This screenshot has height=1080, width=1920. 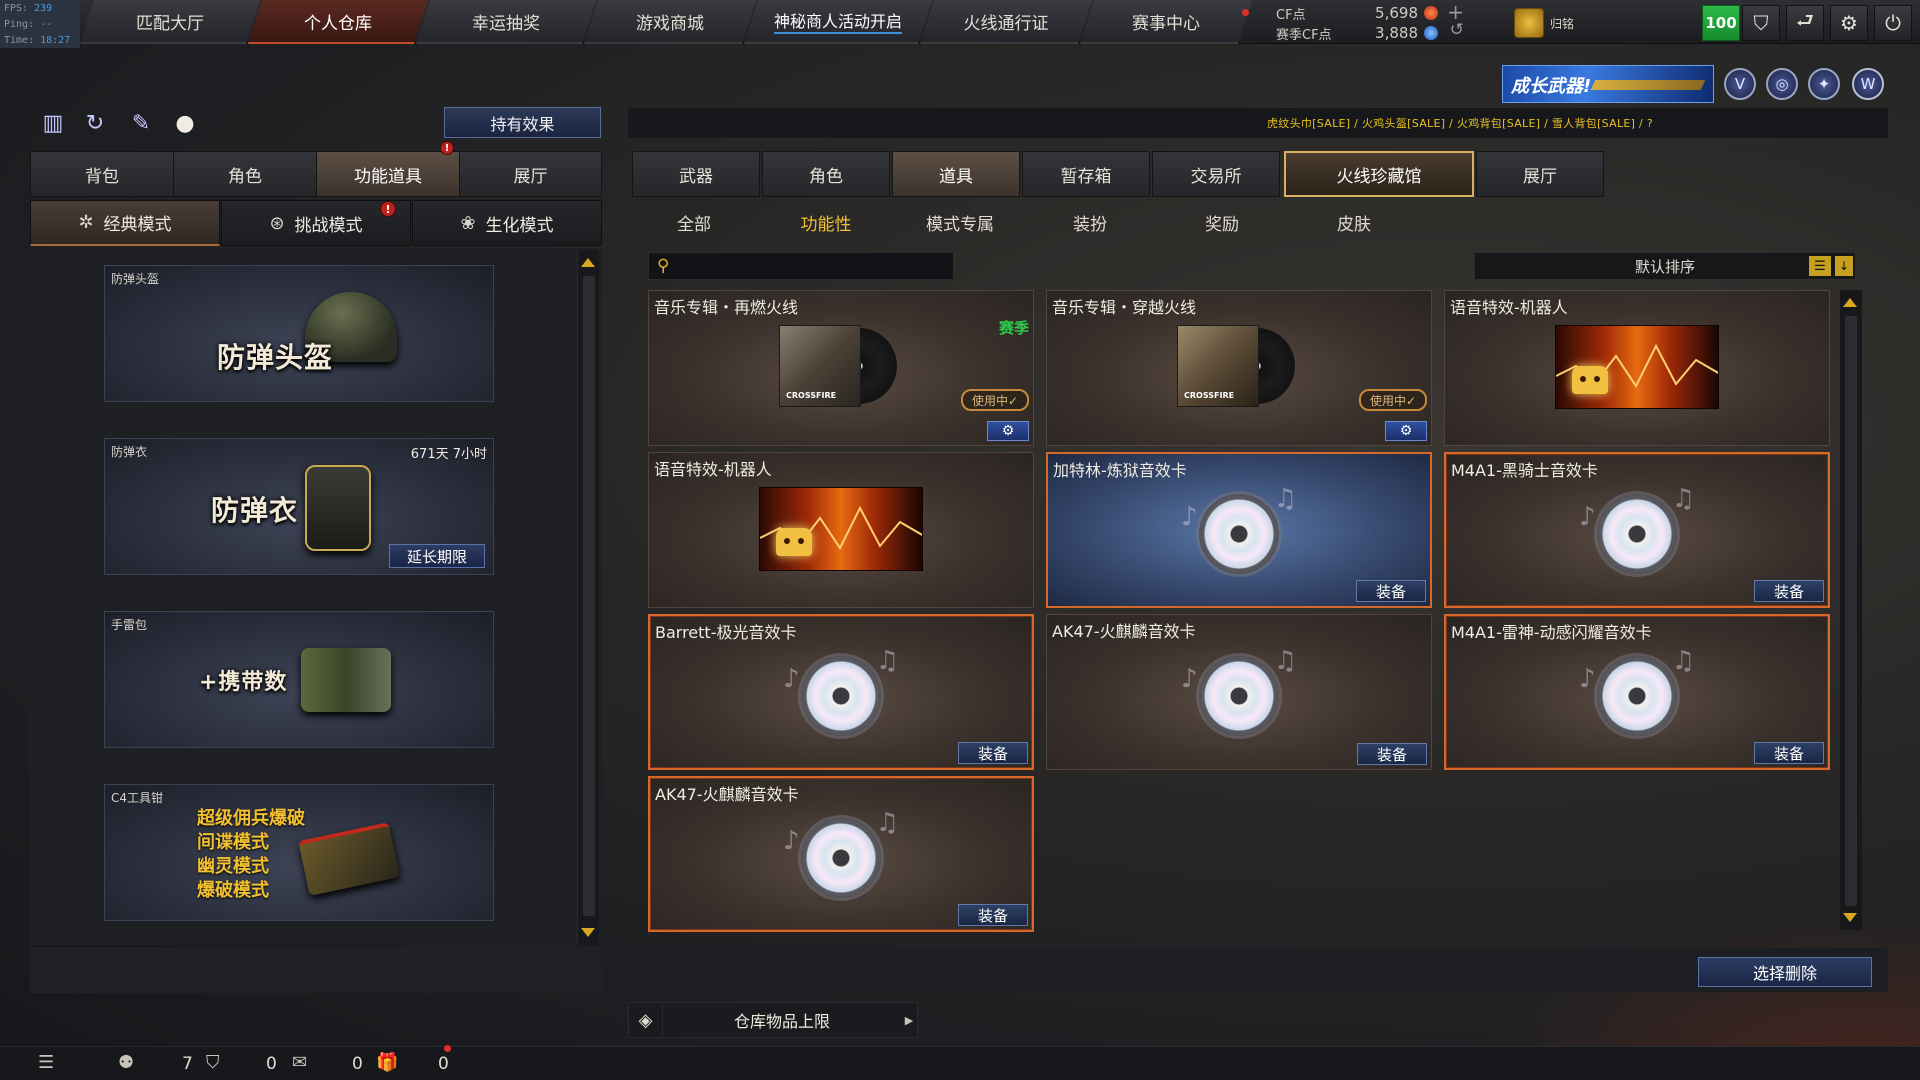 I want to click on right-tab-exchange: 交易所, so click(x=1216, y=174).